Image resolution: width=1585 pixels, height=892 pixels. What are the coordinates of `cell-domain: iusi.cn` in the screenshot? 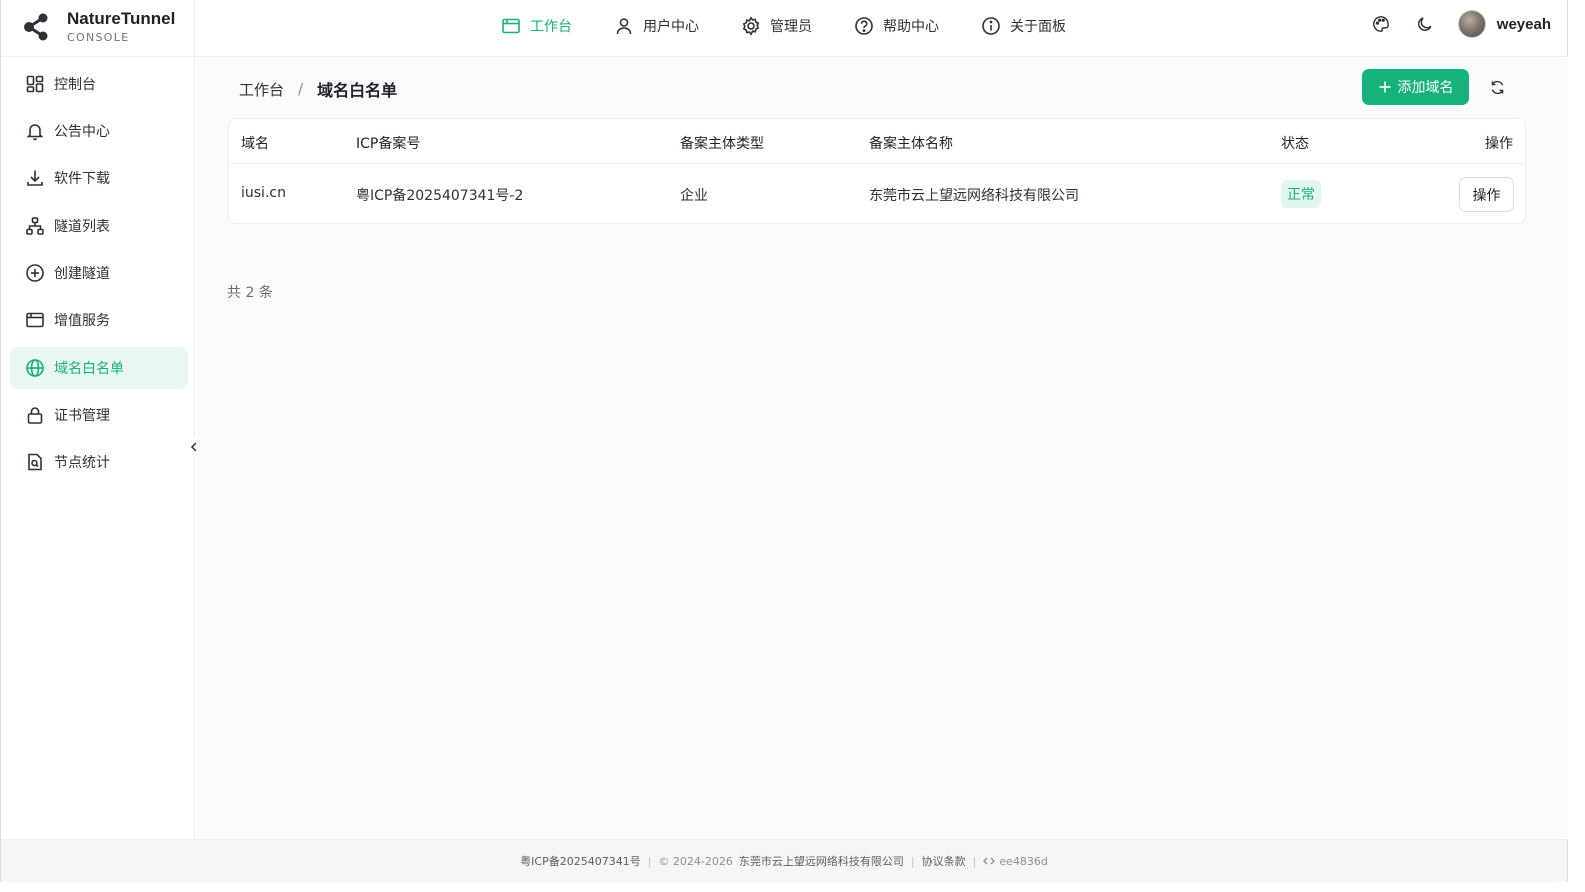 It's located at (263, 193).